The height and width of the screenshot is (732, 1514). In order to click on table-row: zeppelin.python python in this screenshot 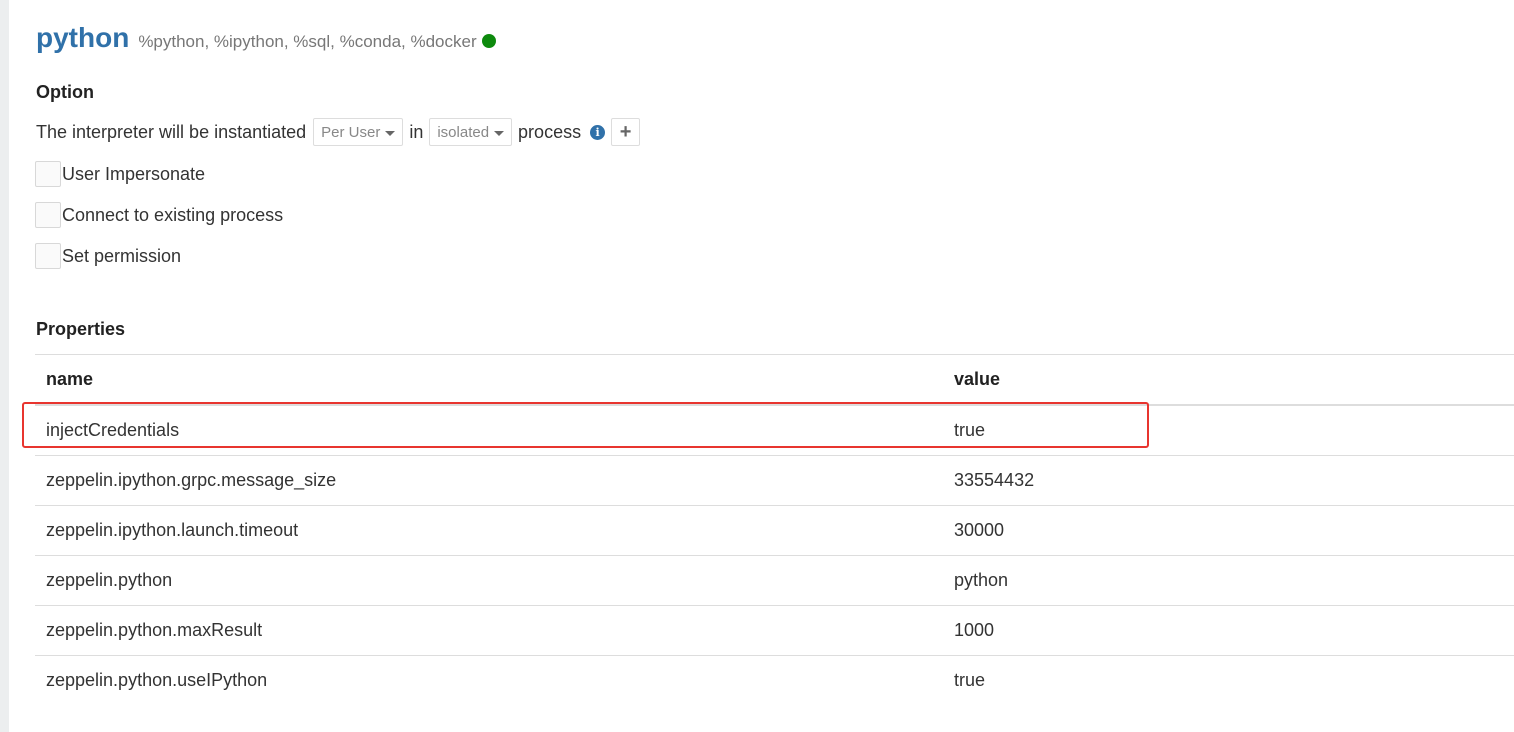, I will do `click(774, 580)`.